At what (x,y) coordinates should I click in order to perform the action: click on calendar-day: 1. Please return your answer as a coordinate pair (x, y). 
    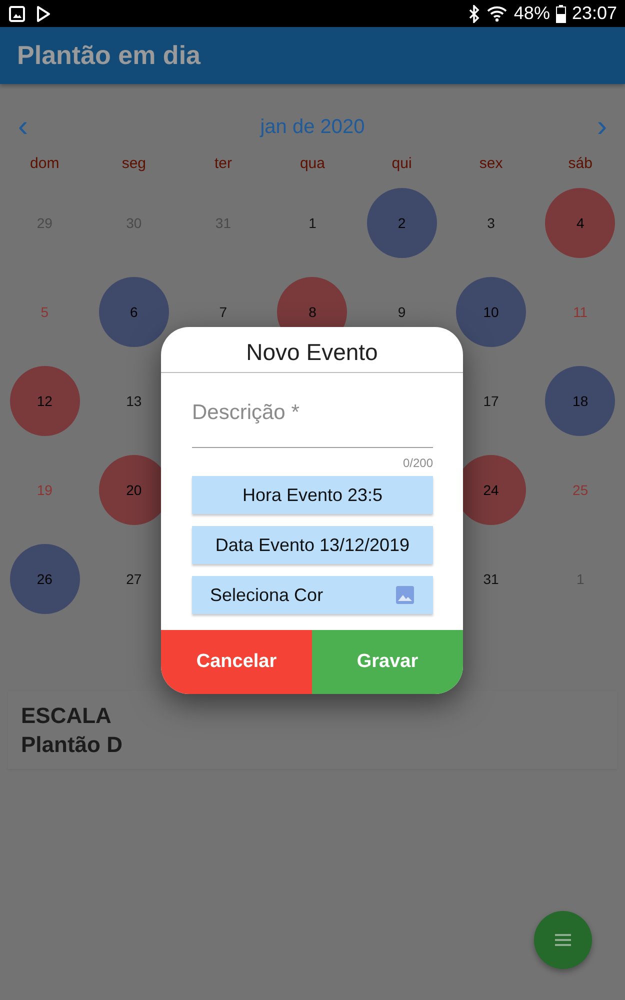
    Looking at the image, I should click on (312, 223).